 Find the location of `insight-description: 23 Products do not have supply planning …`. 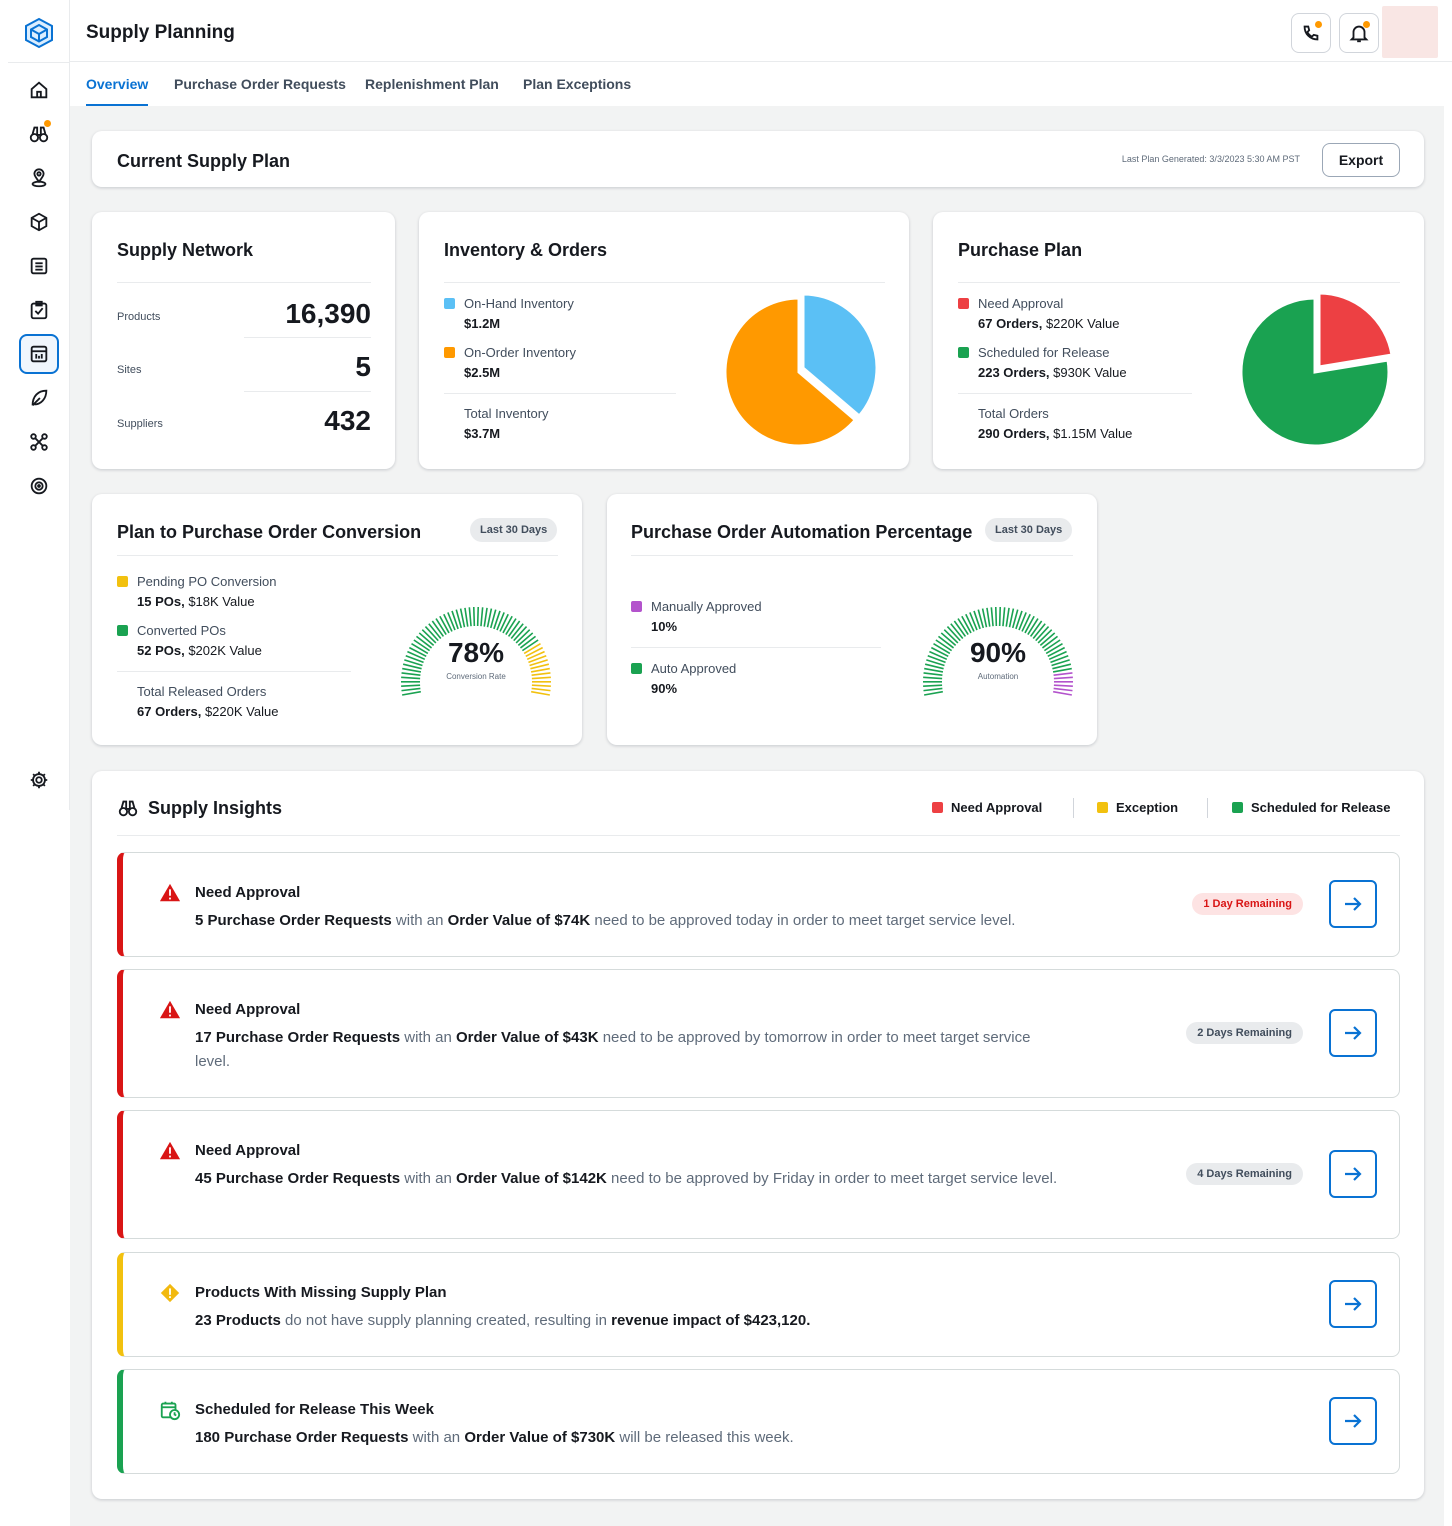

insight-description: 23 Products do not have supply planning … is located at coordinates (645, 1321).